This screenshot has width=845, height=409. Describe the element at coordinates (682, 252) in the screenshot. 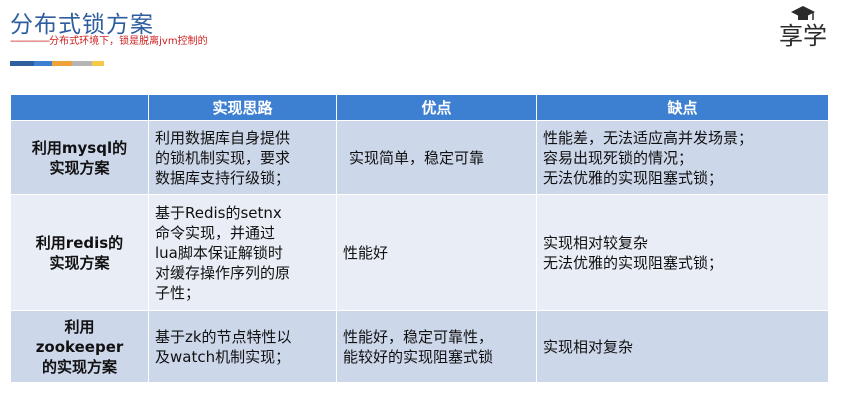

I see `cell-cons: 实现相对较复杂 无法优雅的实现阻塞式锁；` at that location.